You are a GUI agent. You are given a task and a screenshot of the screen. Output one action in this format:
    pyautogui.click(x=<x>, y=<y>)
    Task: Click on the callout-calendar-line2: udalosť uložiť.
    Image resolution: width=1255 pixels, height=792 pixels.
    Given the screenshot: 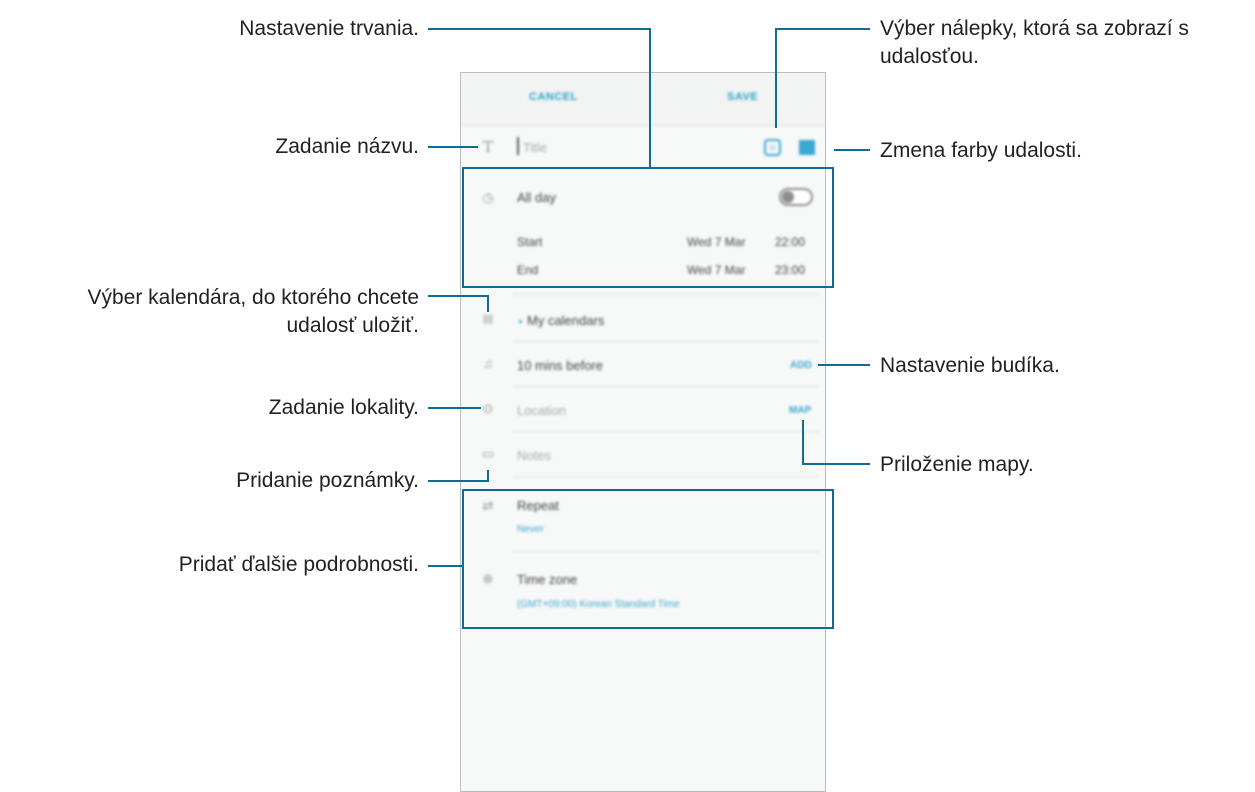 What is the action you would take?
    pyautogui.click(x=353, y=325)
    